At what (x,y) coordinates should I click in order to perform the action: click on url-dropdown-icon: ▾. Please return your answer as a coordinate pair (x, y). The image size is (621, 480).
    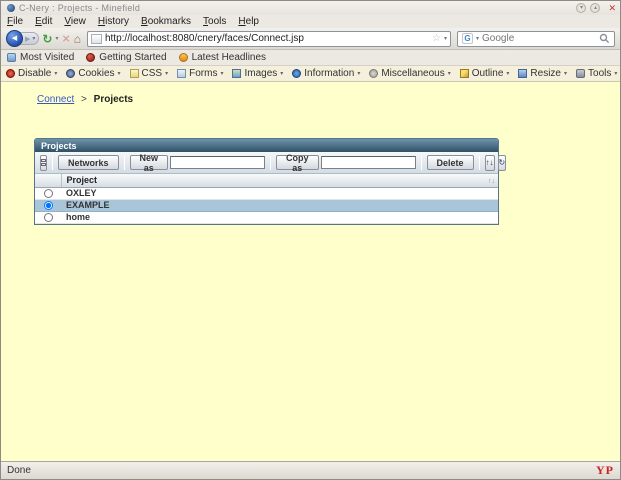
    Looking at the image, I should click on (445, 38).